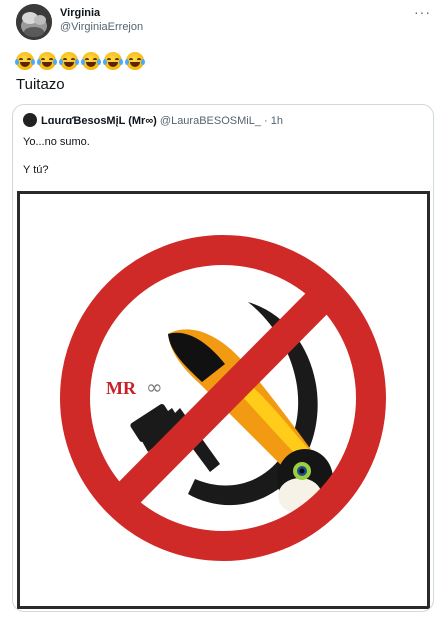  Describe the element at coordinates (210, 121) in the screenshot. I see `quoted-author-handle: @LauraBESOSMiL_` at that location.